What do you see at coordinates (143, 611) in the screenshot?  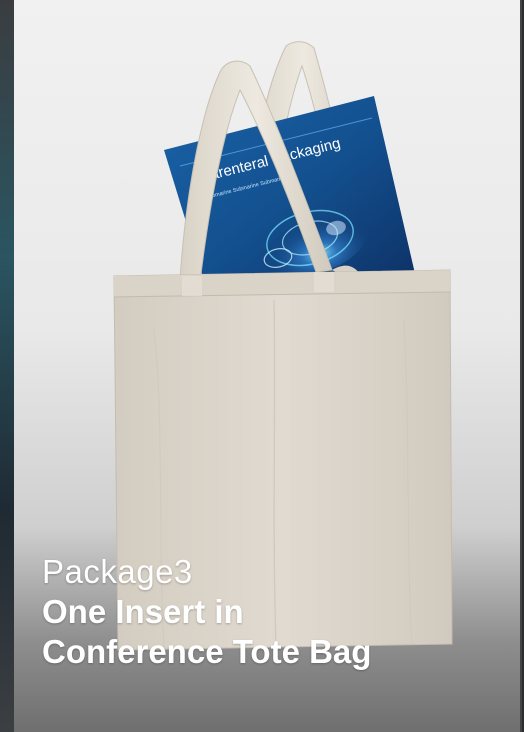 I see `package-headline-line1: One Insert in` at bounding box center [143, 611].